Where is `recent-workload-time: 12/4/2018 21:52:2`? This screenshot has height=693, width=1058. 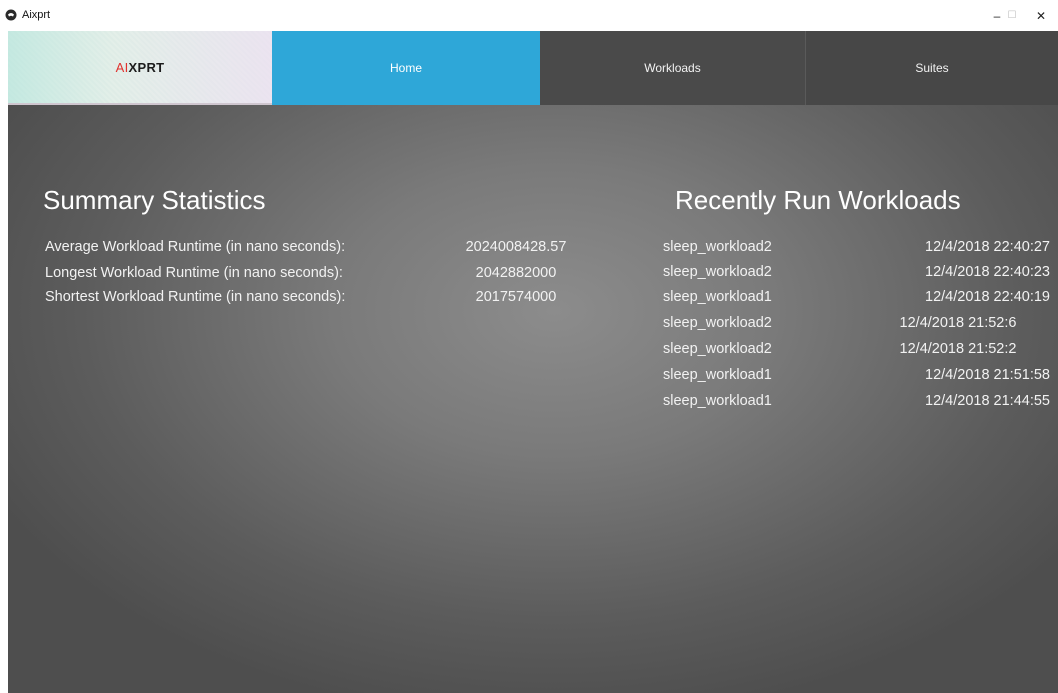 recent-workload-time: 12/4/2018 21:52:2 is located at coordinates (958, 349).